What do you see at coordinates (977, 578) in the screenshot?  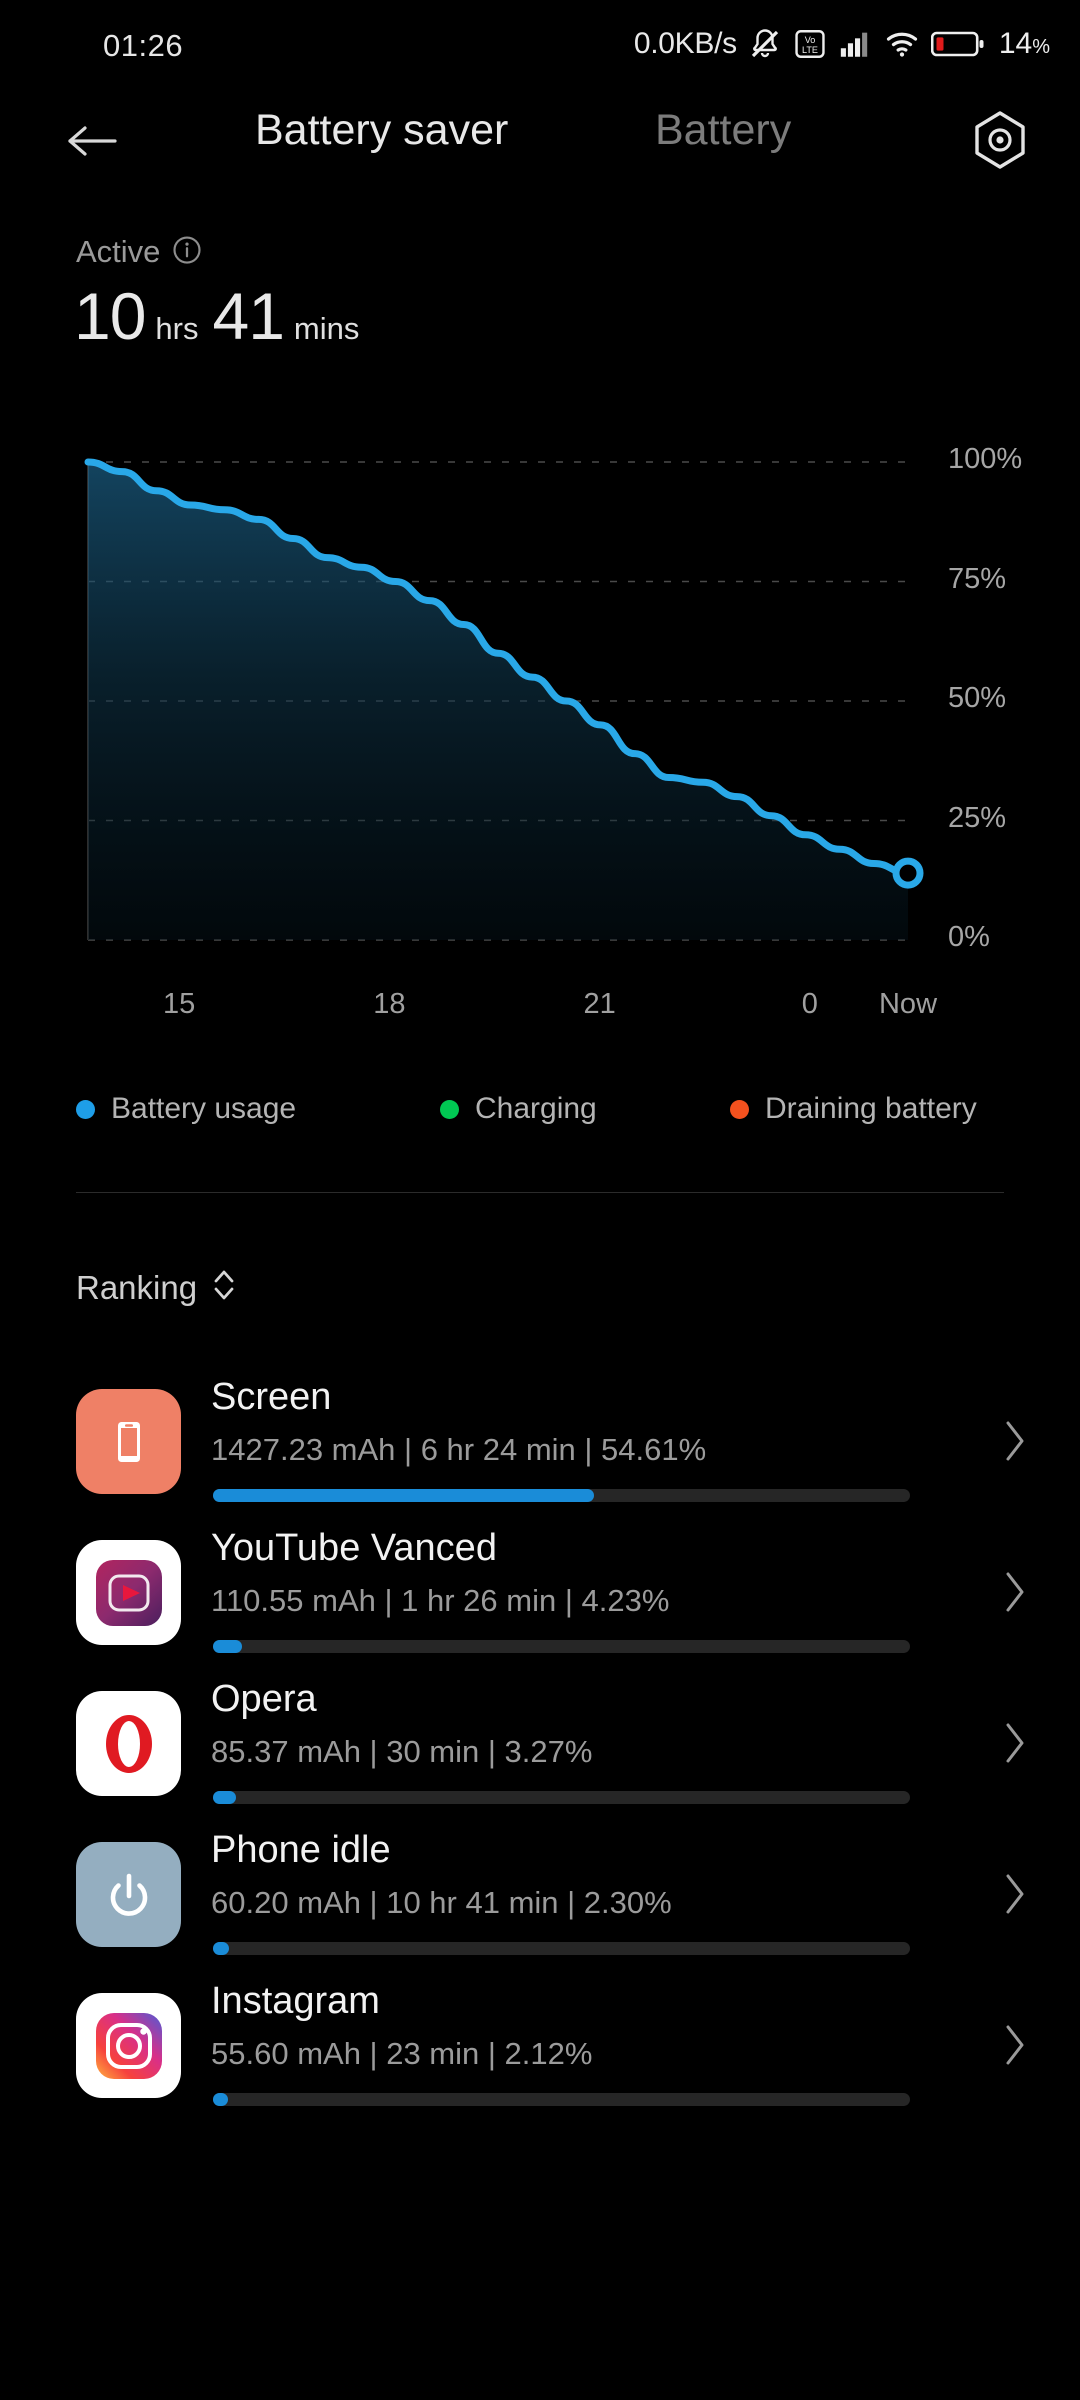 I see `y-axis-tick: 75%` at bounding box center [977, 578].